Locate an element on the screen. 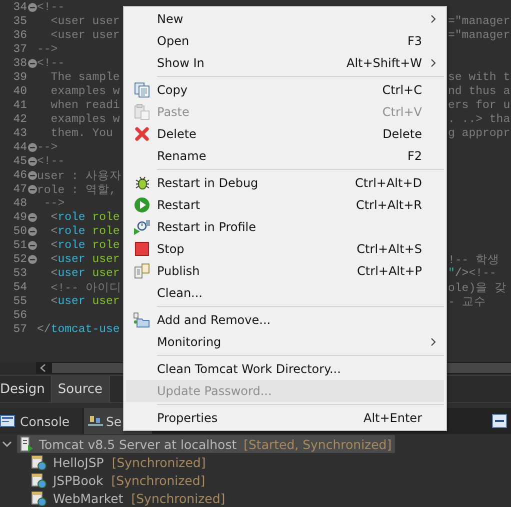 This screenshot has height=507, width=511. menu-item: Restart in Profile is located at coordinates (285, 227).